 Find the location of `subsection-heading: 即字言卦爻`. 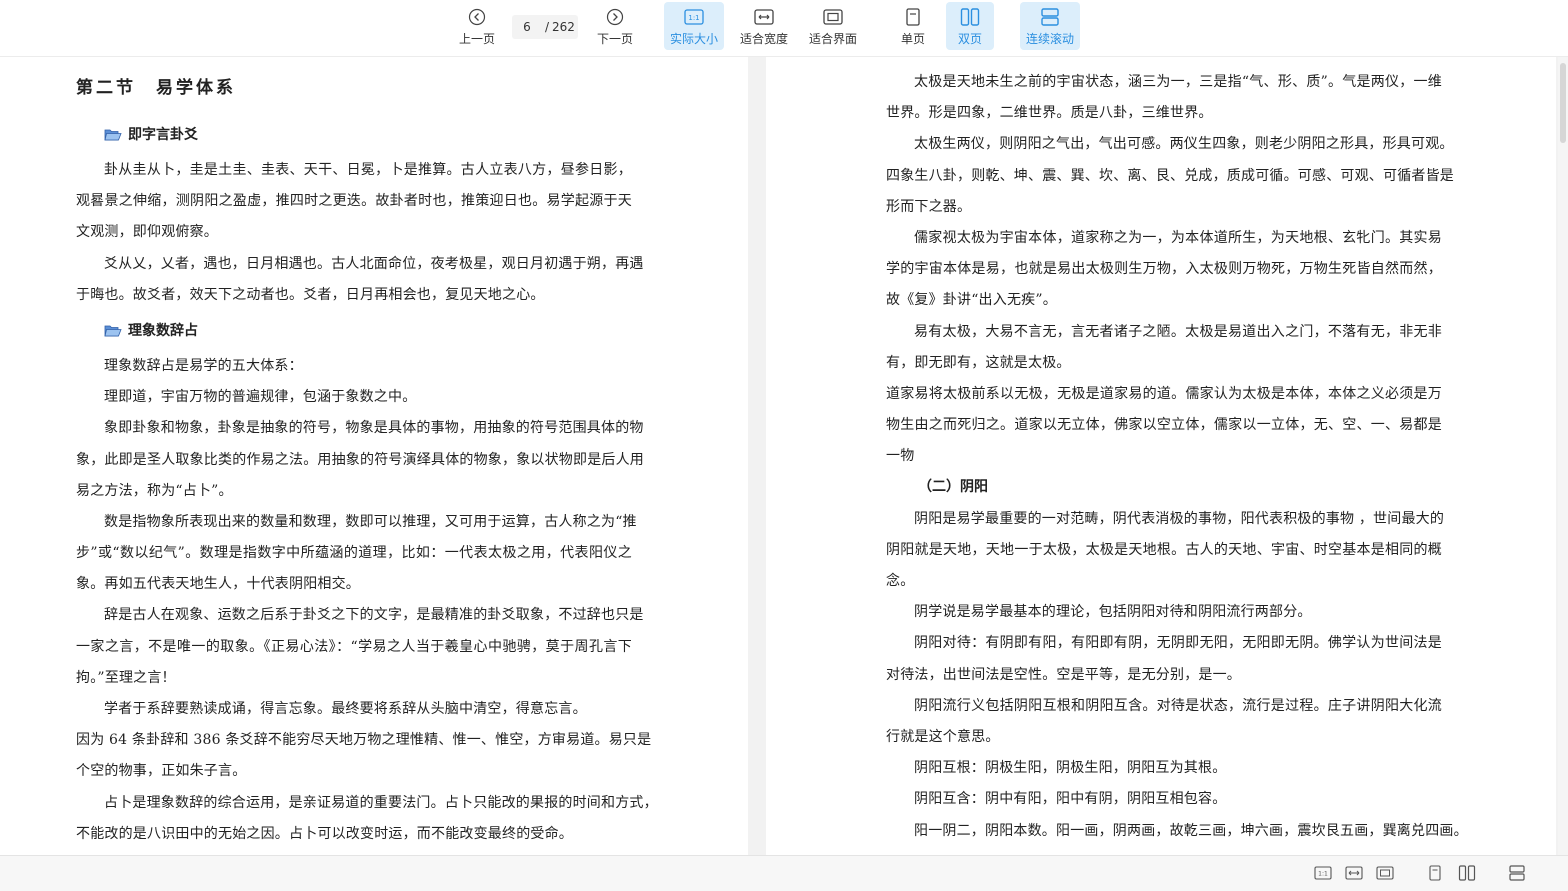

subsection-heading: 即字言卦爻 is located at coordinates (354, 135).